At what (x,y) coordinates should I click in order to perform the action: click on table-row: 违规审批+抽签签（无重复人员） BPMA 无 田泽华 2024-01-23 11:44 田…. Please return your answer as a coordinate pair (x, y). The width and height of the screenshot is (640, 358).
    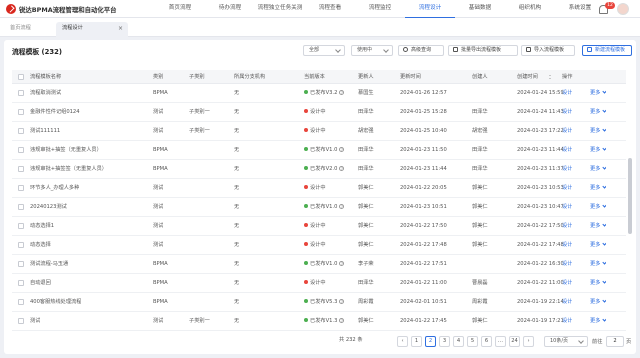
    Looking at the image, I should click on (319, 169).